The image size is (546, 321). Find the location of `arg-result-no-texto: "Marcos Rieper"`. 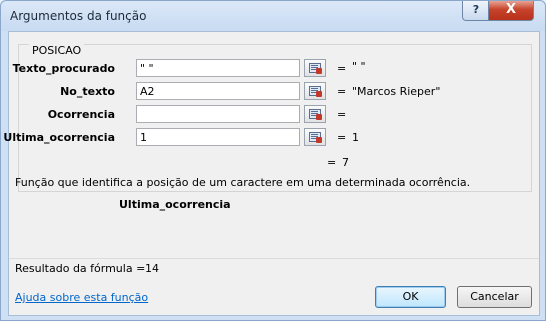

arg-result-no-texto: "Marcos Rieper" is located at coordinates (396, 91).